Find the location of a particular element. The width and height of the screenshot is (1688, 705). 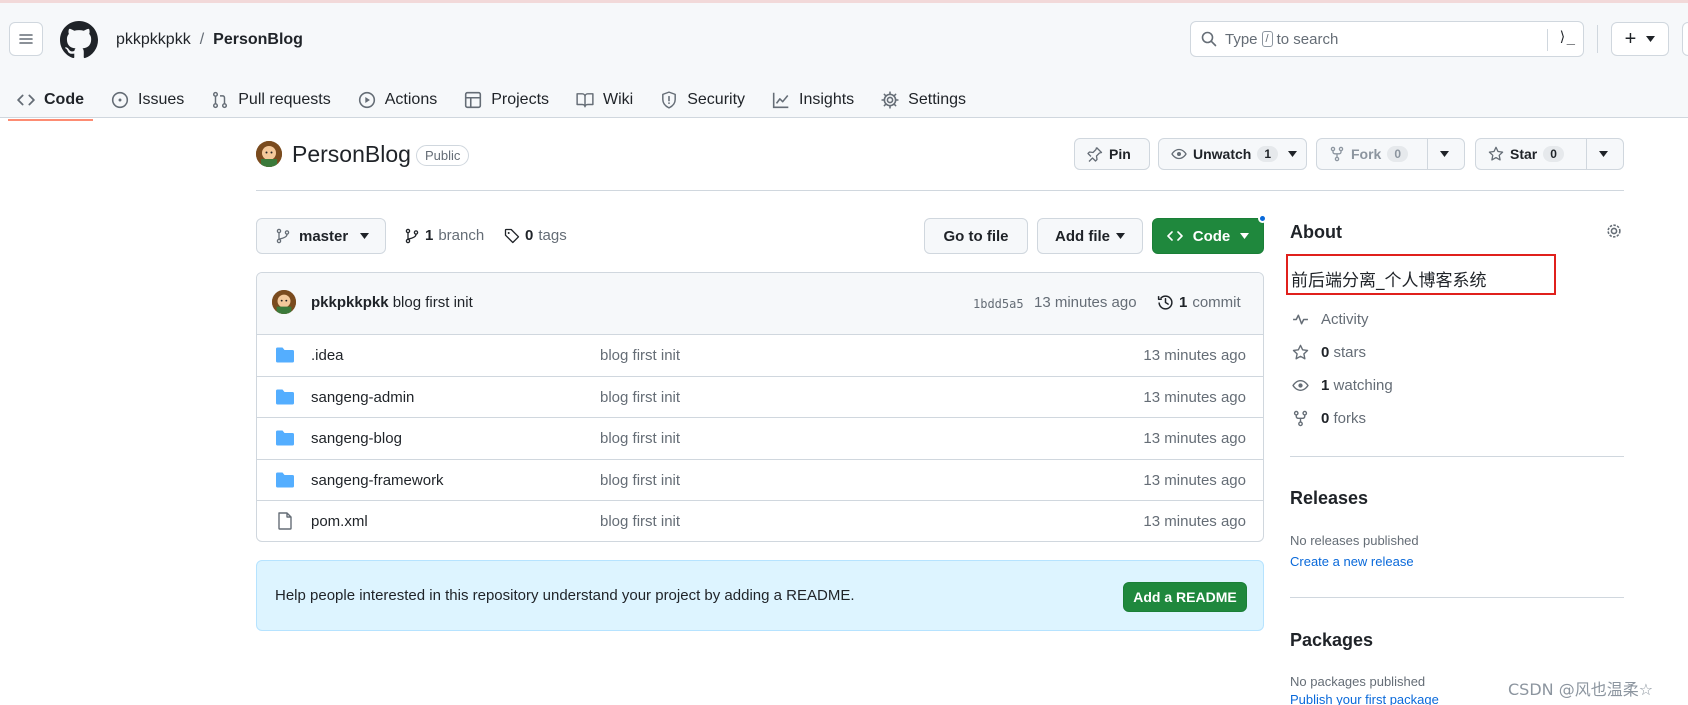

activity-link: Activity is located at coordinates (1330, 319).